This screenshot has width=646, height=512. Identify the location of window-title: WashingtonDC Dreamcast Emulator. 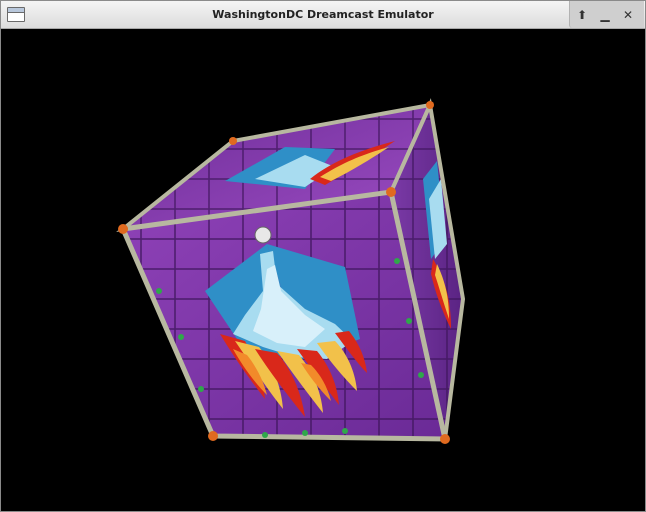
(323, 14).